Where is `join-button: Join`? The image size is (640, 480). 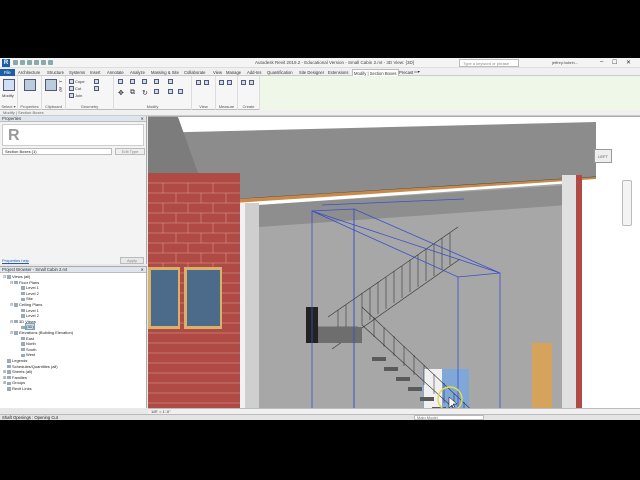 join-button: Join is located at coordinates (75, 96).